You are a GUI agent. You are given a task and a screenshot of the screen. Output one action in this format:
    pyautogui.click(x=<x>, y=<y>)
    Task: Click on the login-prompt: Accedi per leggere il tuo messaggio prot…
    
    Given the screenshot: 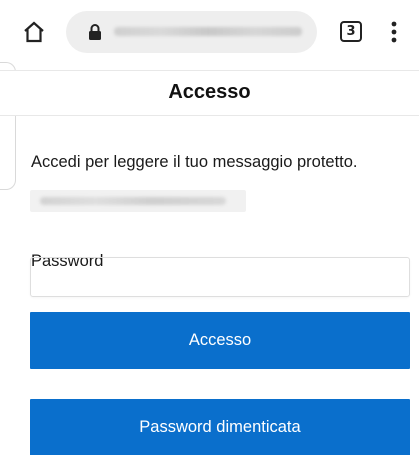 What is the action you would take?
    pyautogui.click(x=194, y=162)
    